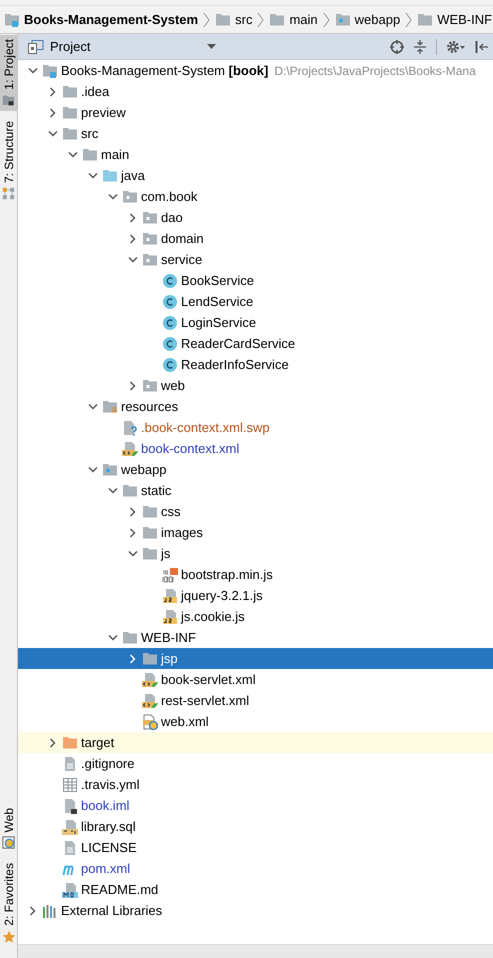 This screenshot has height=958, width=493. Describe the element at coordinates (482, 47) in the screenshot. I see `hide-panel-icon` at that location.